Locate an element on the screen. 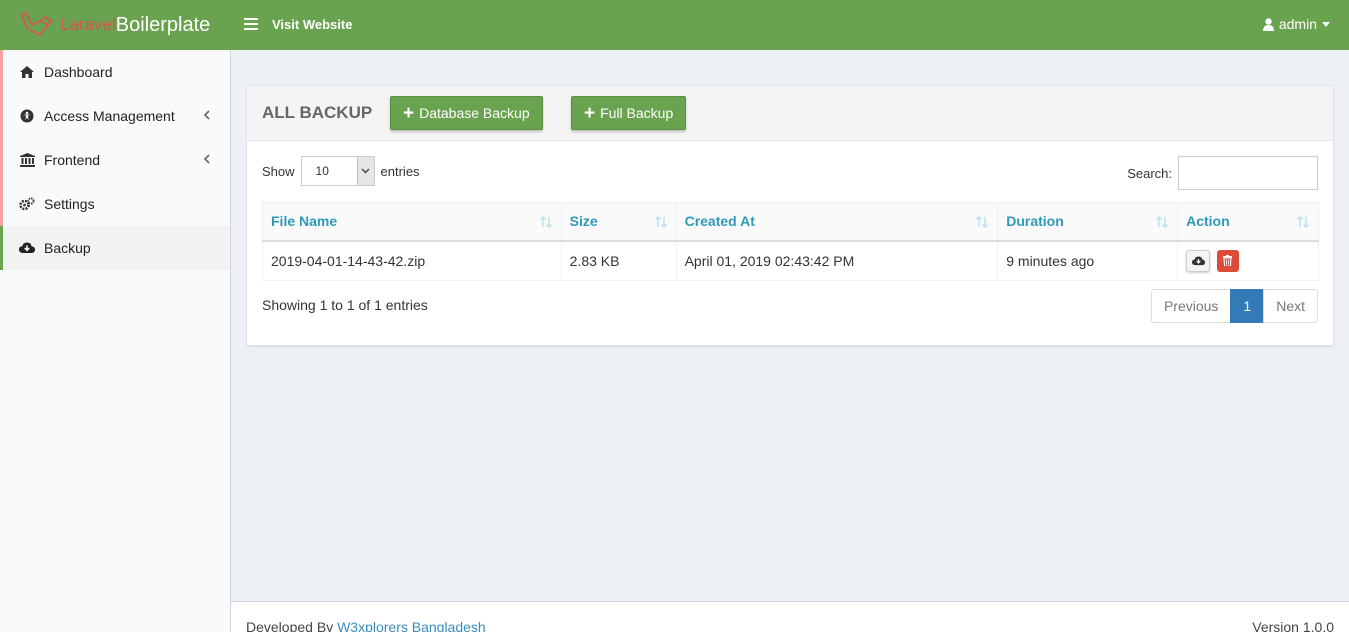  full-backup-button: + Full Backup is located at coordinates (629, 113).